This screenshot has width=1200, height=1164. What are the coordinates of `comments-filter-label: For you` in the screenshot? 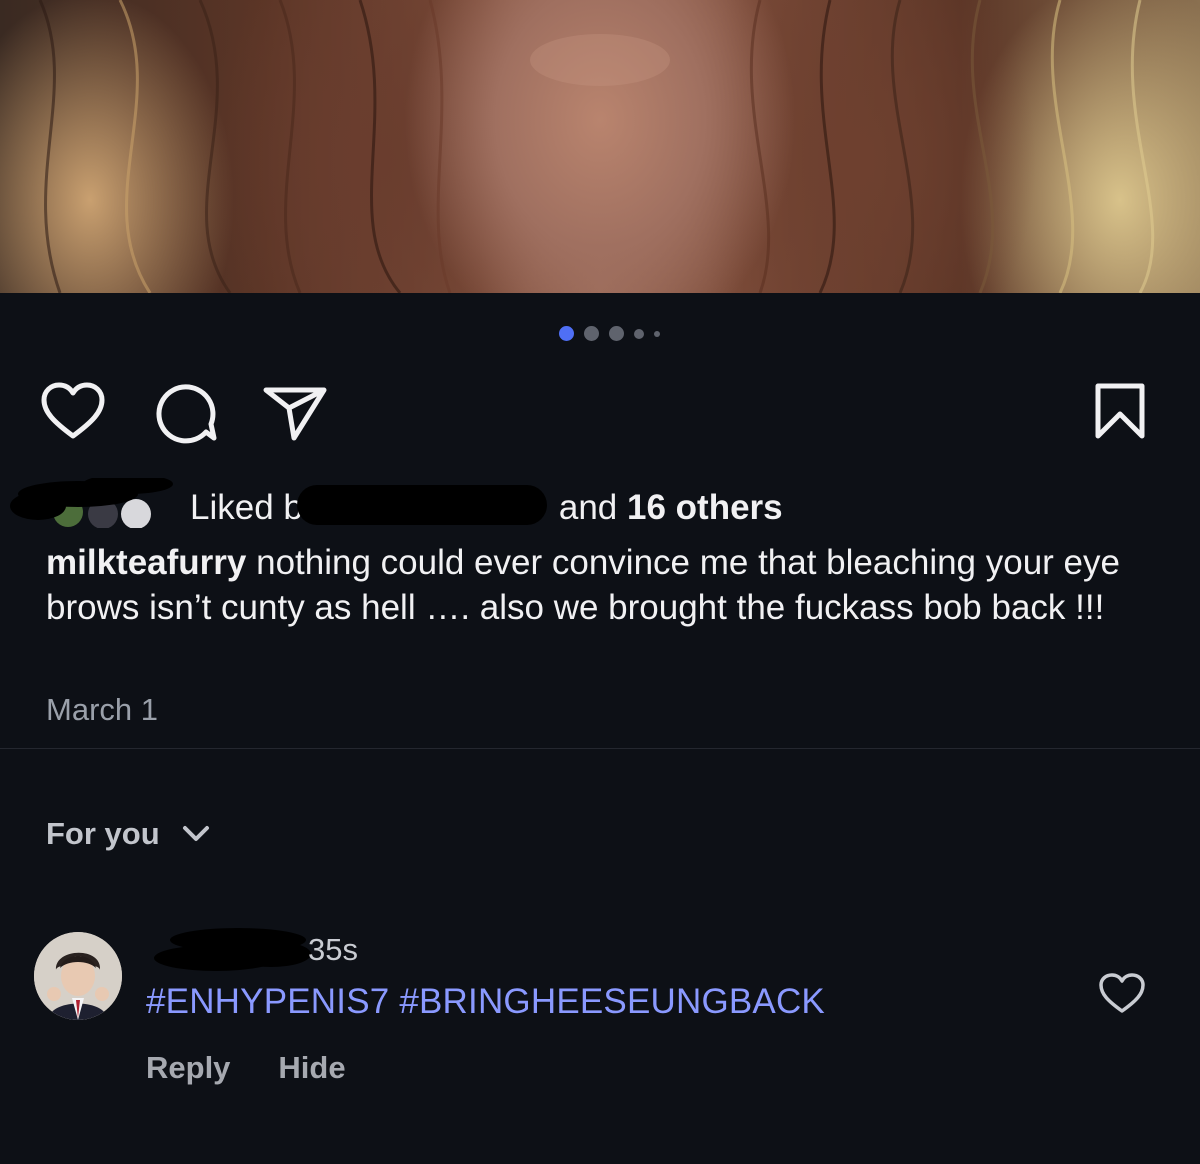 It's located at (103, 833).